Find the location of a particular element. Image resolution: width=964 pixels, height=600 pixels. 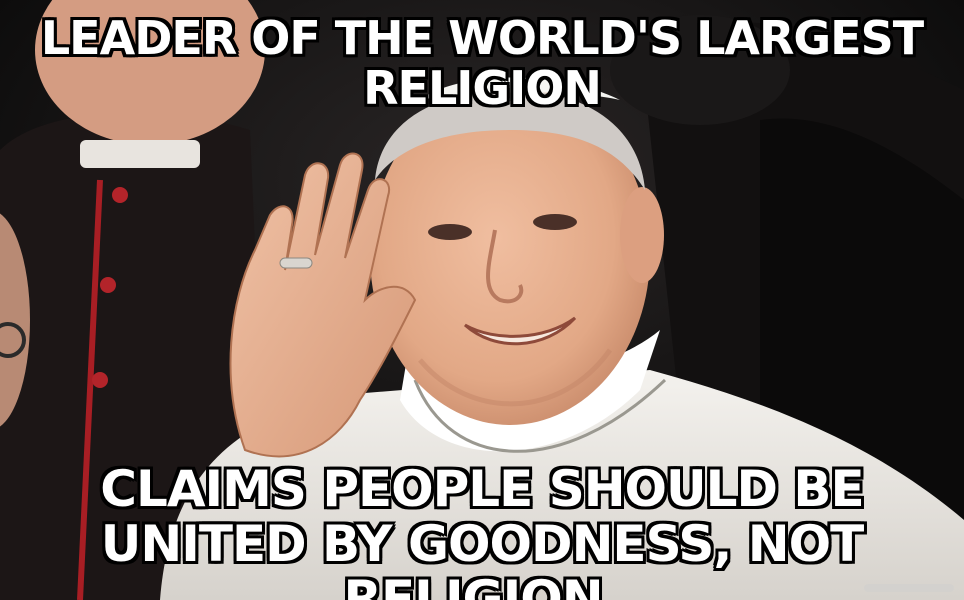

pope-eye-left is located at coordinates (450, 232).